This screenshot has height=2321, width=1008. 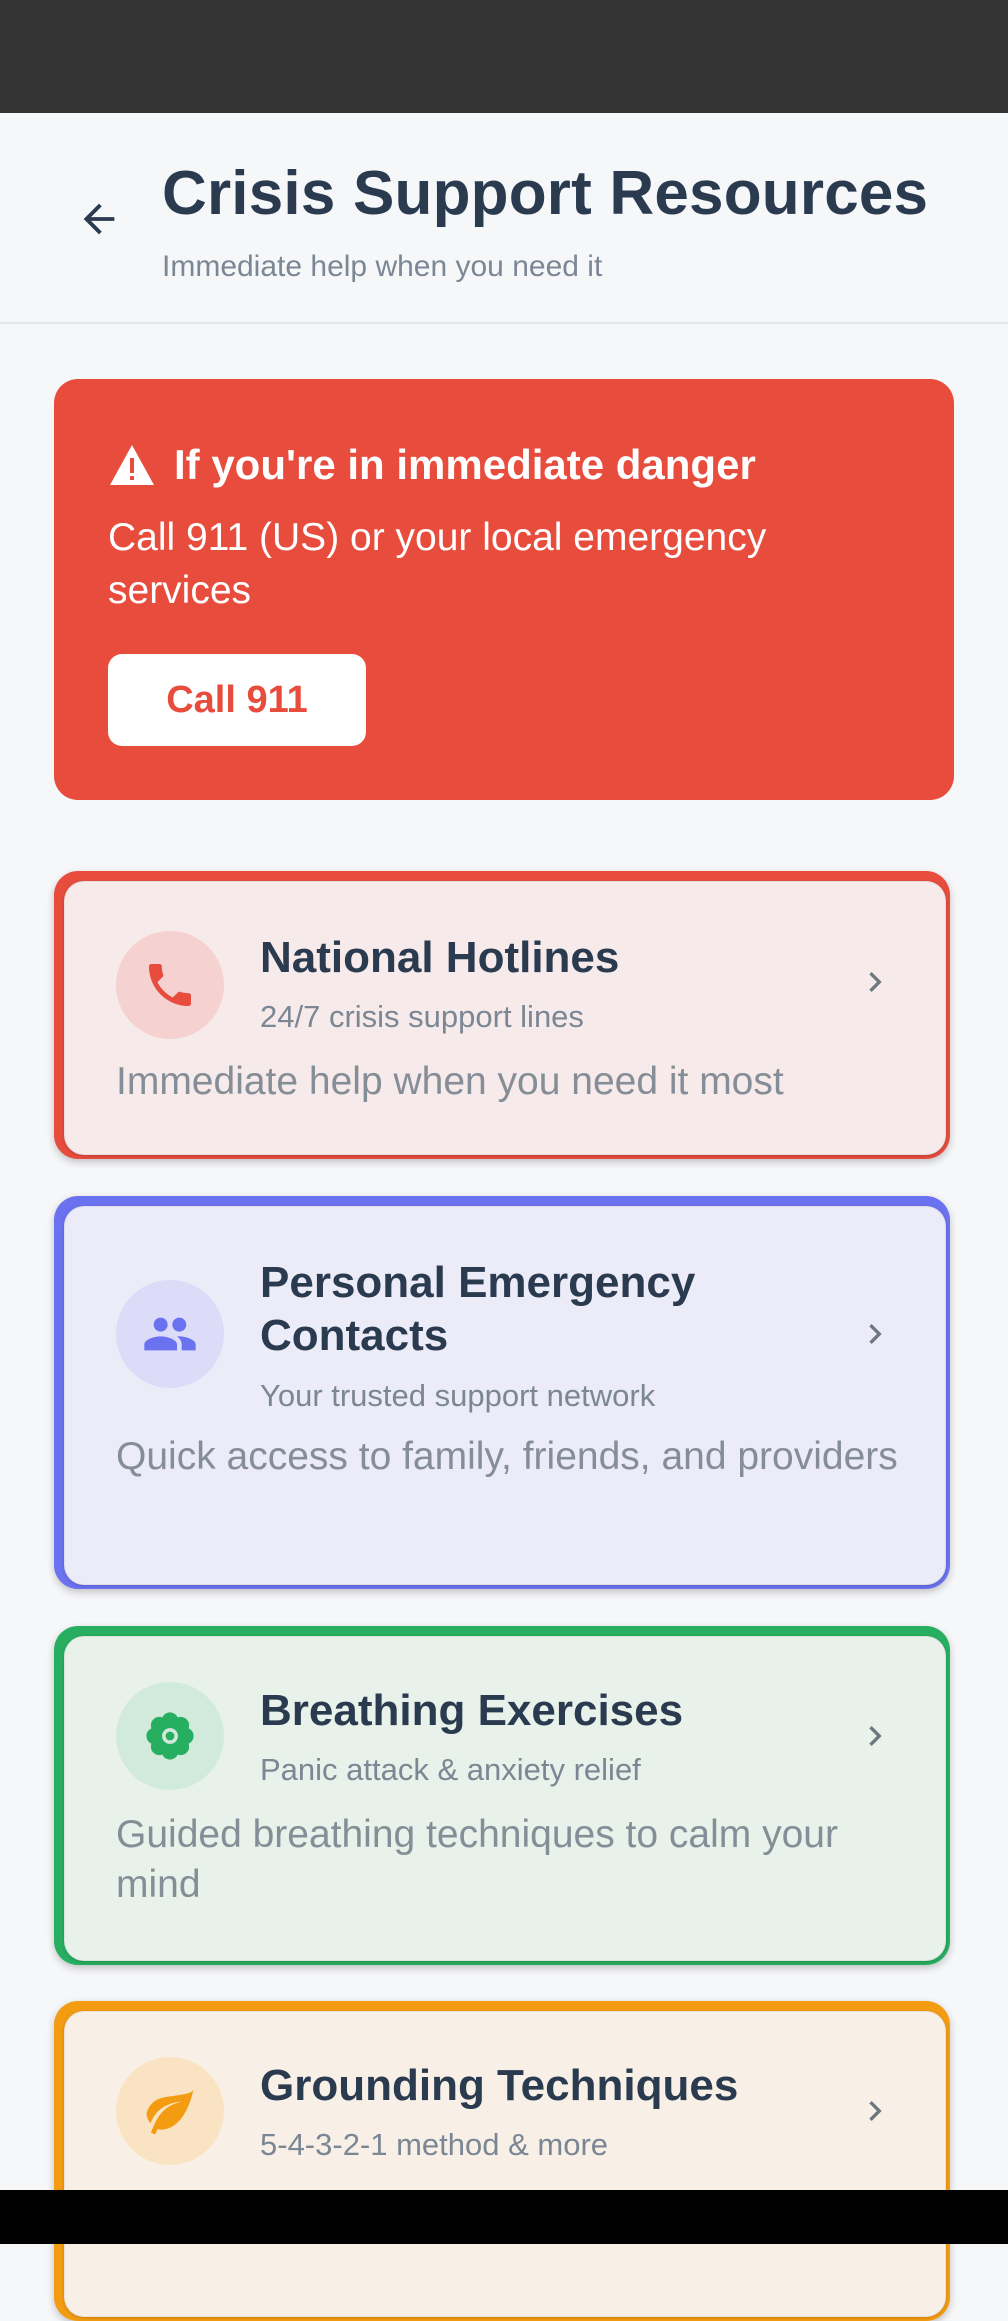 I want to click on phone-icon-circle, so click(x=170, y=985).